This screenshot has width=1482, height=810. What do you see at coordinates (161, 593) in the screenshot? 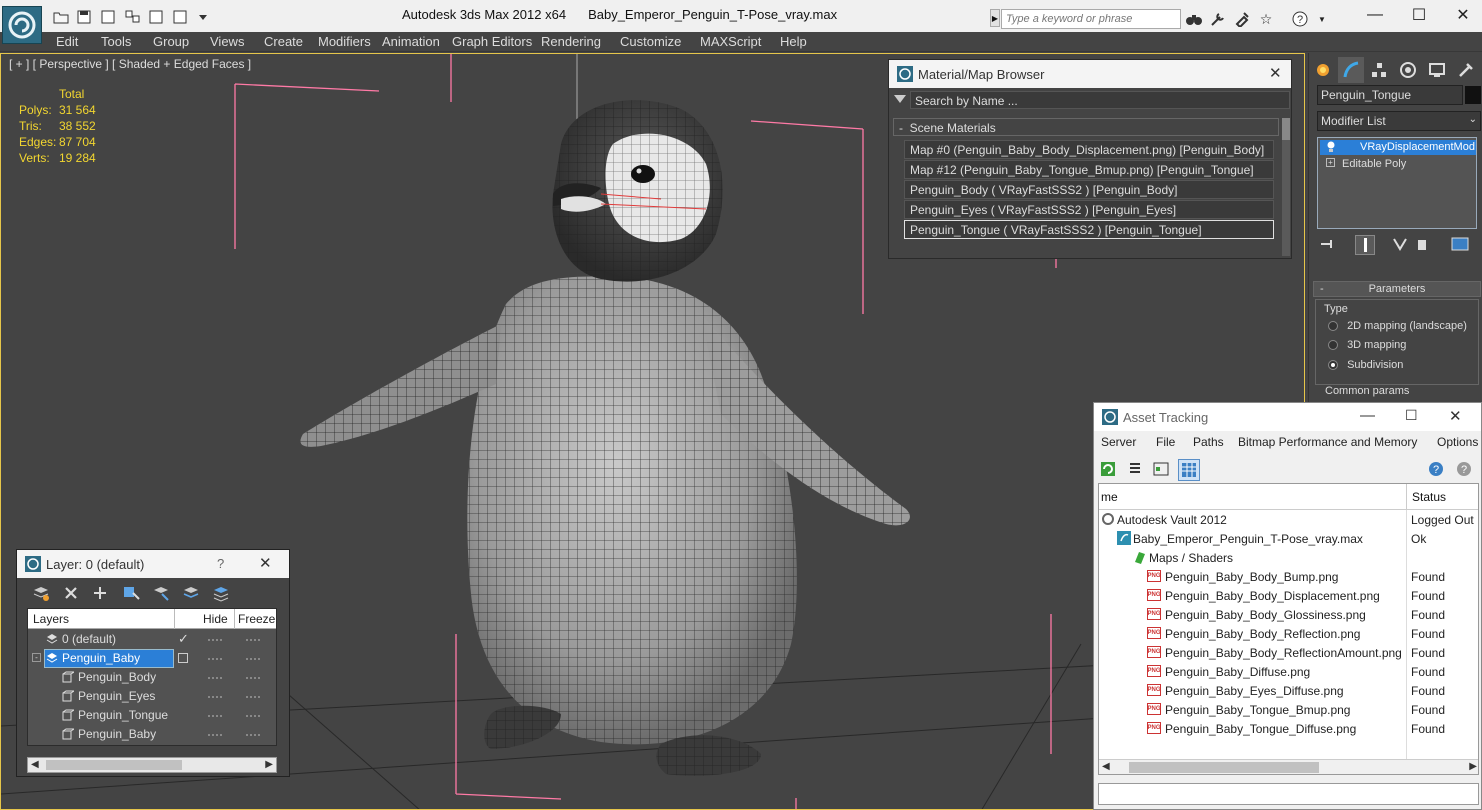
I see `select-layer-icon` at bounding box center [161, 593].